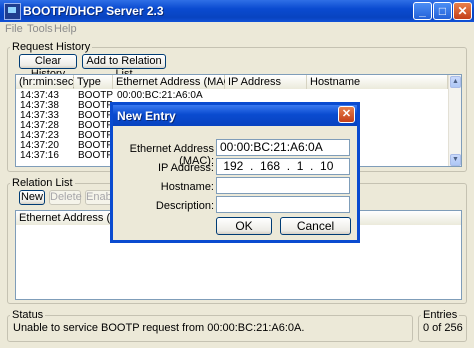  I want to click on new-button: New, so click(32, 197).